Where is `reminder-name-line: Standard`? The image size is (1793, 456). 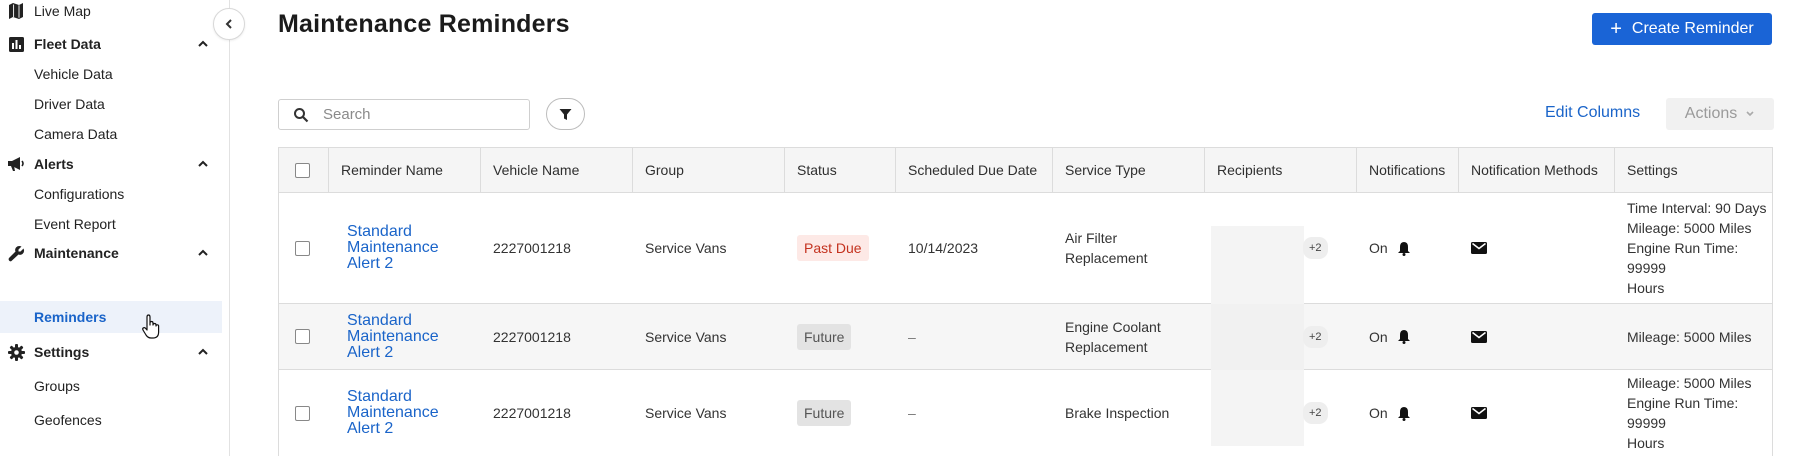 reminder-name-line: Standard is located at coordinates (379, 231).